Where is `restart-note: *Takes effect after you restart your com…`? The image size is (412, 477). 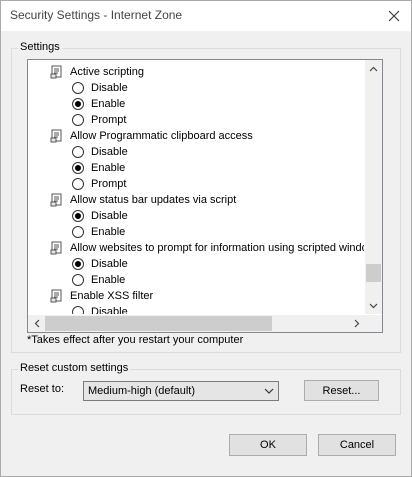
restart-note: *Takes effect after you restart your com… is located at coordinates (135, 340).